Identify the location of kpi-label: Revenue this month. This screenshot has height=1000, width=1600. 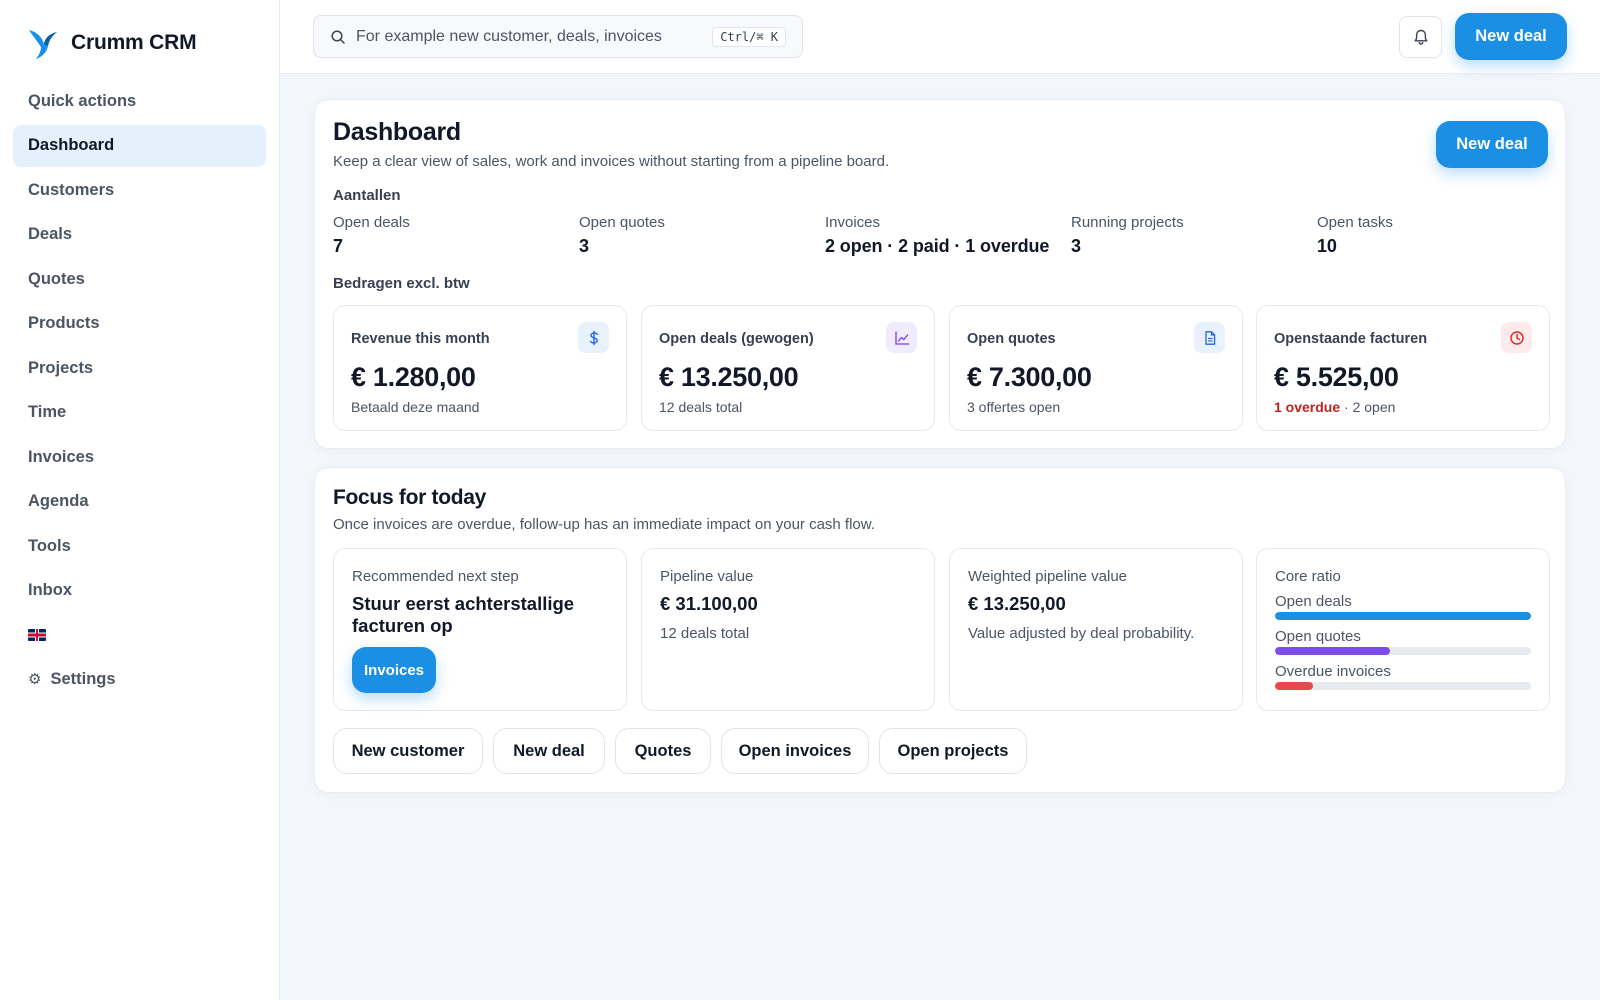
(420, 339).